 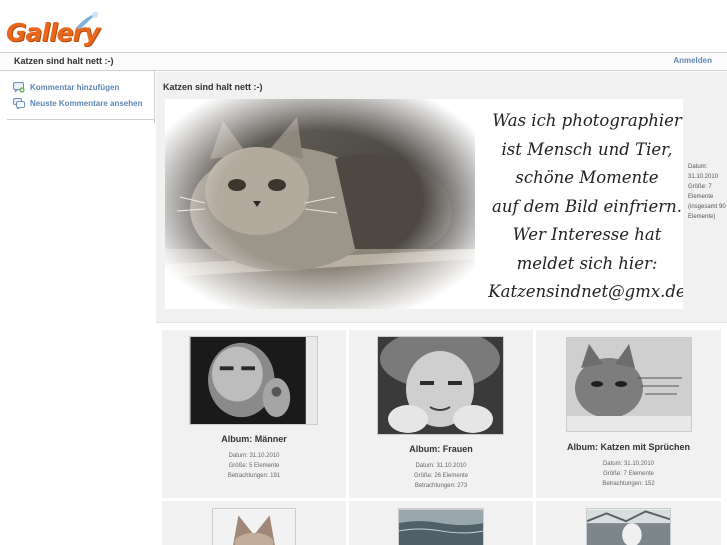 I want to click on login-link: Anmelden, so click(x=692, y=60).